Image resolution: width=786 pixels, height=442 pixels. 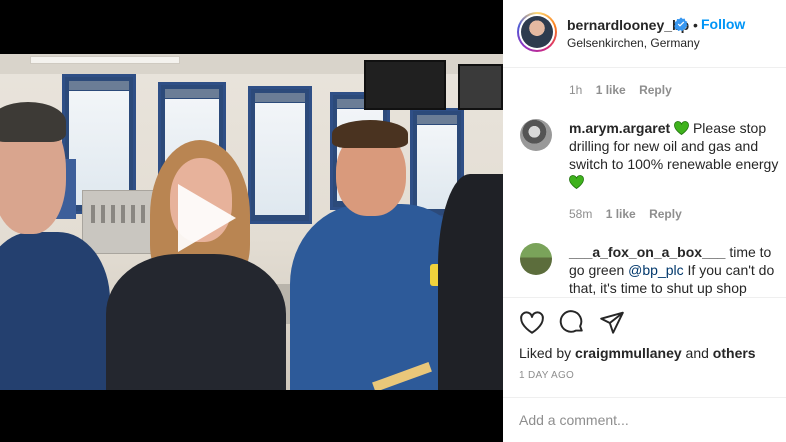 I want to click on liked-by: Liked by craigmmullaney and others, so click(x=637, y=353).